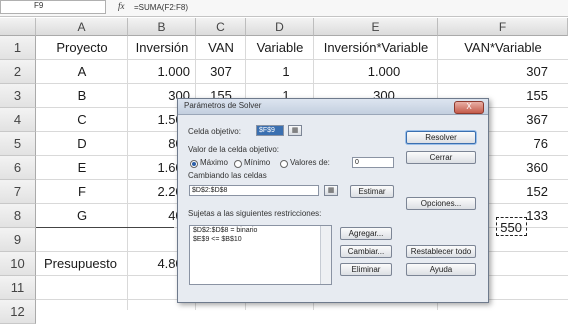  I want to click on close-button: Cerrar, so click(441, 157).